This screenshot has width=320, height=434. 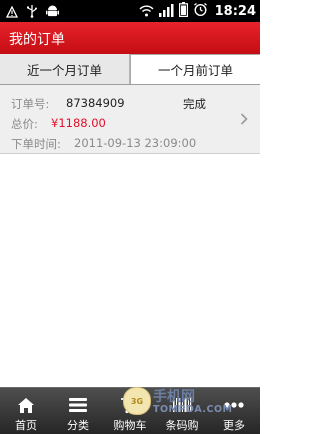 I want to click on title-bar: 我的订单, so click(x=130, y=38).